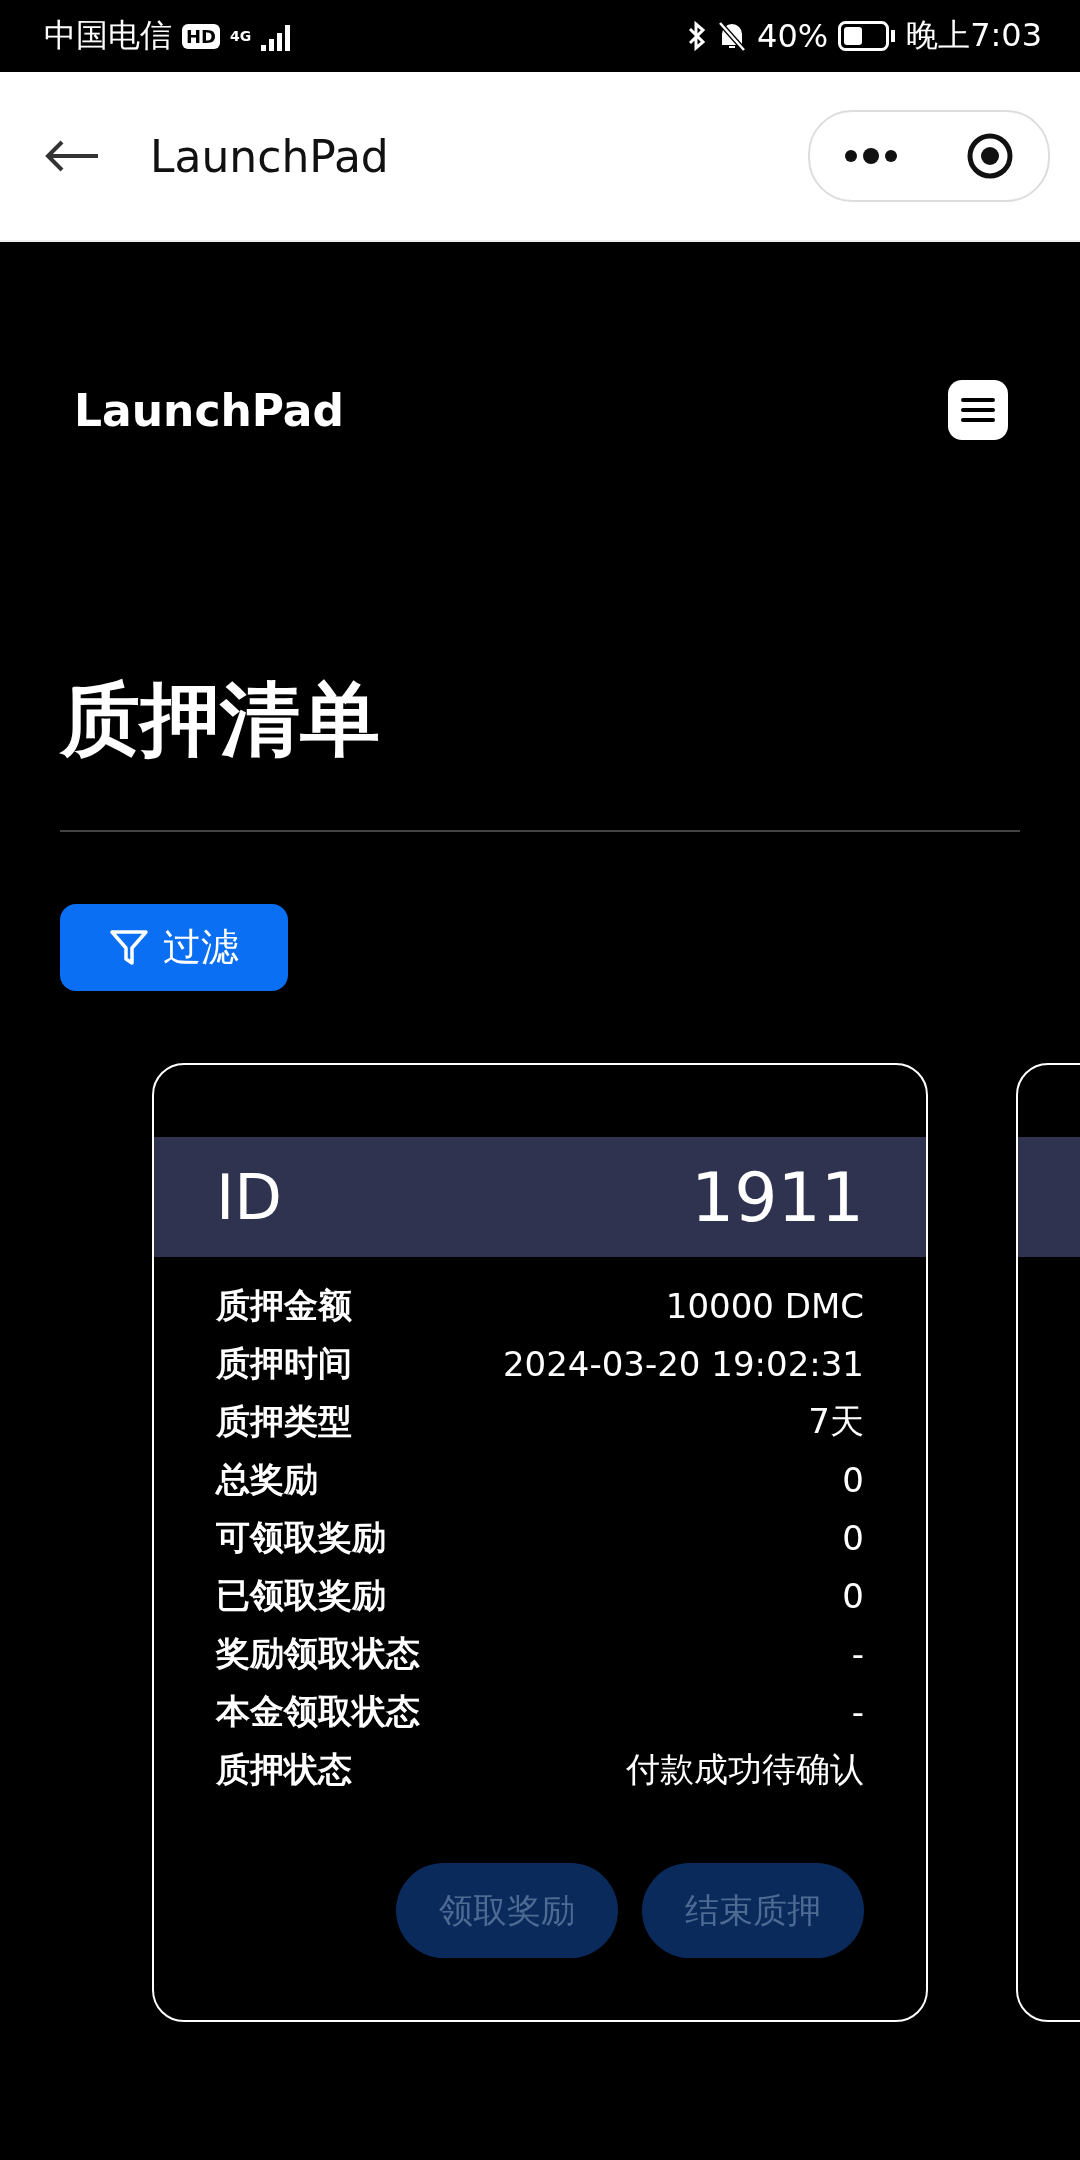 The height and width of the screenshot is (2160, 1080). I want to click on bell-muted-icon, so click(732, 36).